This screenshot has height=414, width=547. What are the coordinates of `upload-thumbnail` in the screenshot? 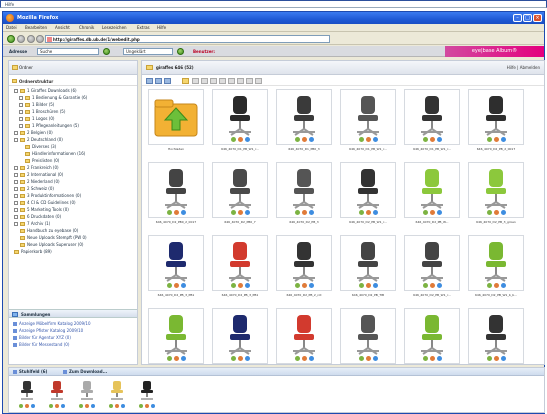 It's located at (176, 117).